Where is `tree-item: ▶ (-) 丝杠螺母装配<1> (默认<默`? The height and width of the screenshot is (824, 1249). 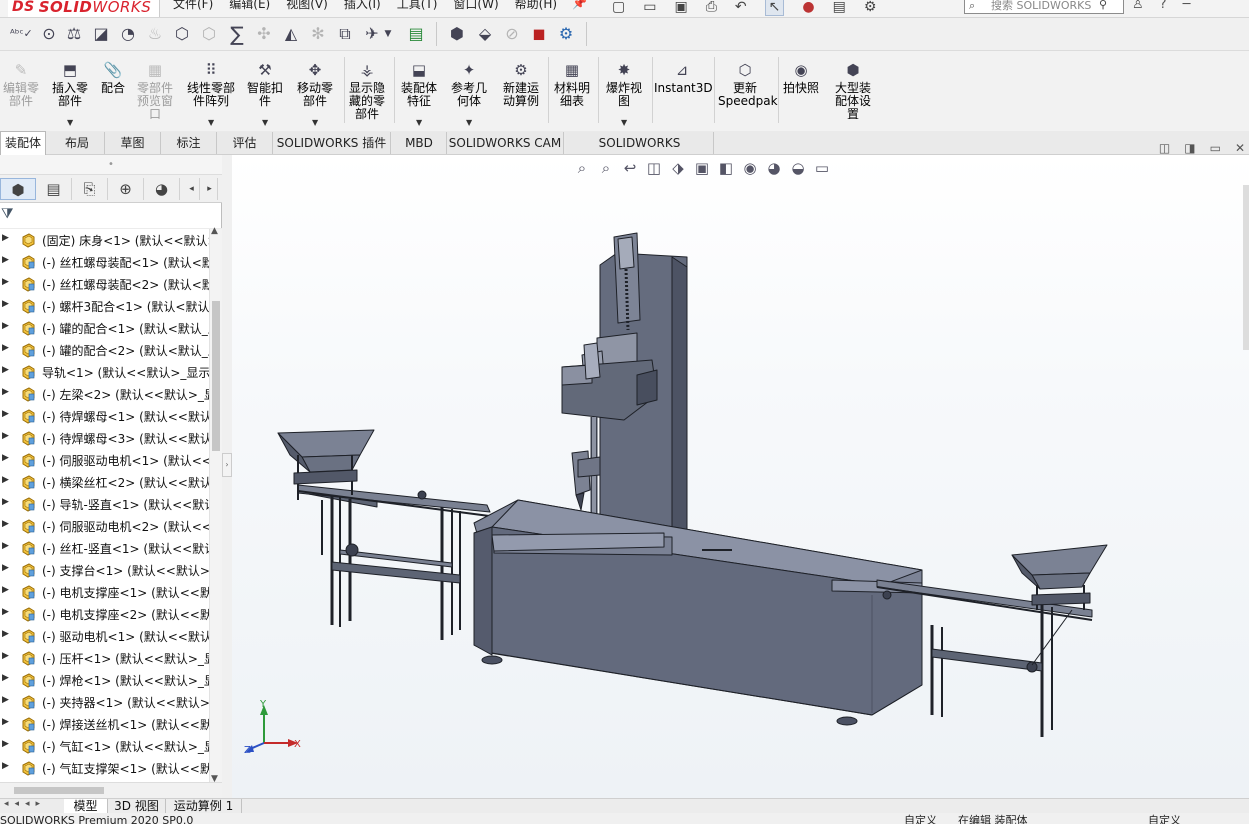
tree-item: ▶ (-) 丝杠螺母装配<1> (默认<默 is located at coordinates (104, 262).